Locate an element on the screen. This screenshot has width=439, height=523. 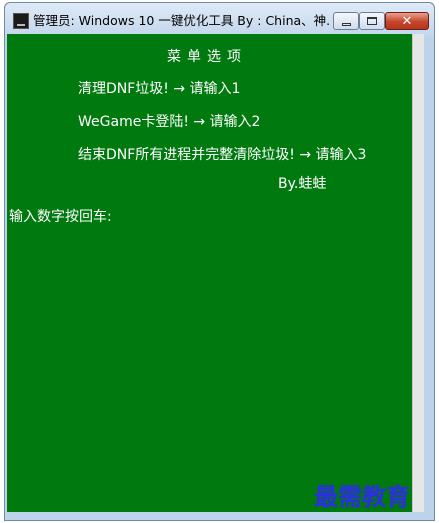
author-byline: By.蛙蛙 is located at coordinates (302, 184).